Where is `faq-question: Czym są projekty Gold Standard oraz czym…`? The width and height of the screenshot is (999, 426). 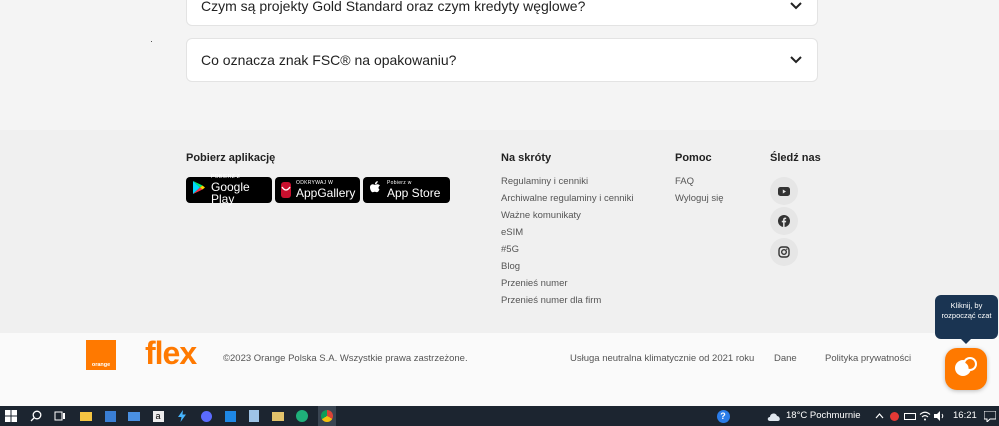
faq-question: Czym są projekty Gold Standard oraz czym… is located at coordinates (393, 7).